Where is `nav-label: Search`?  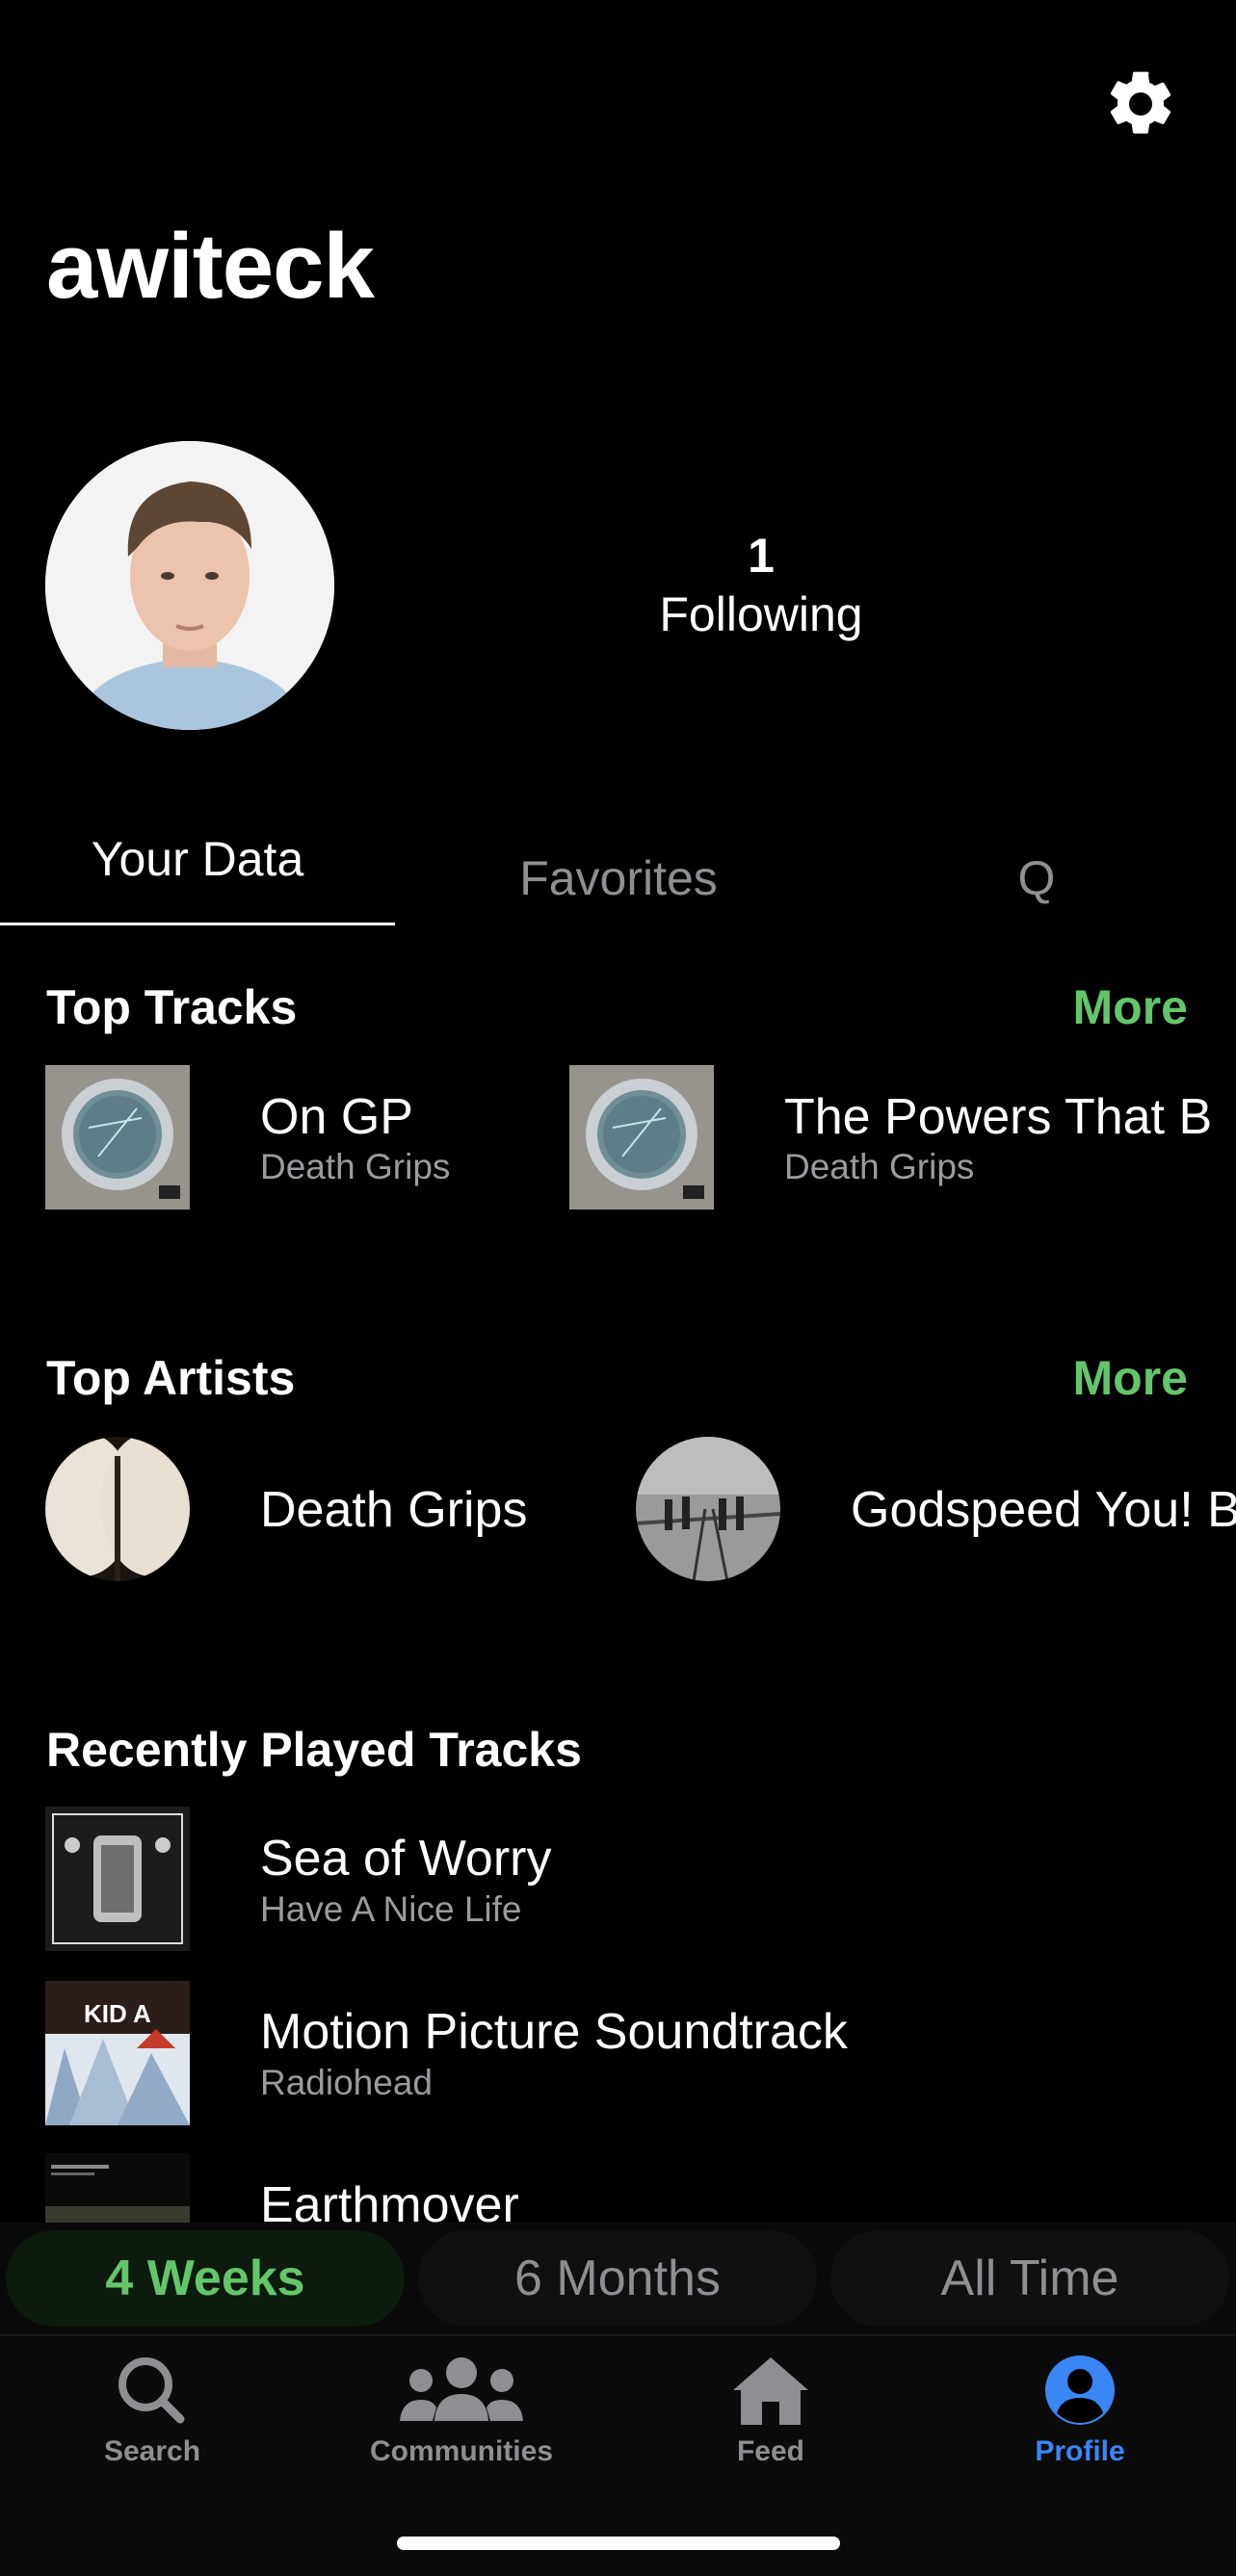
nav-label: Search is located at coordinates (152, 2451).